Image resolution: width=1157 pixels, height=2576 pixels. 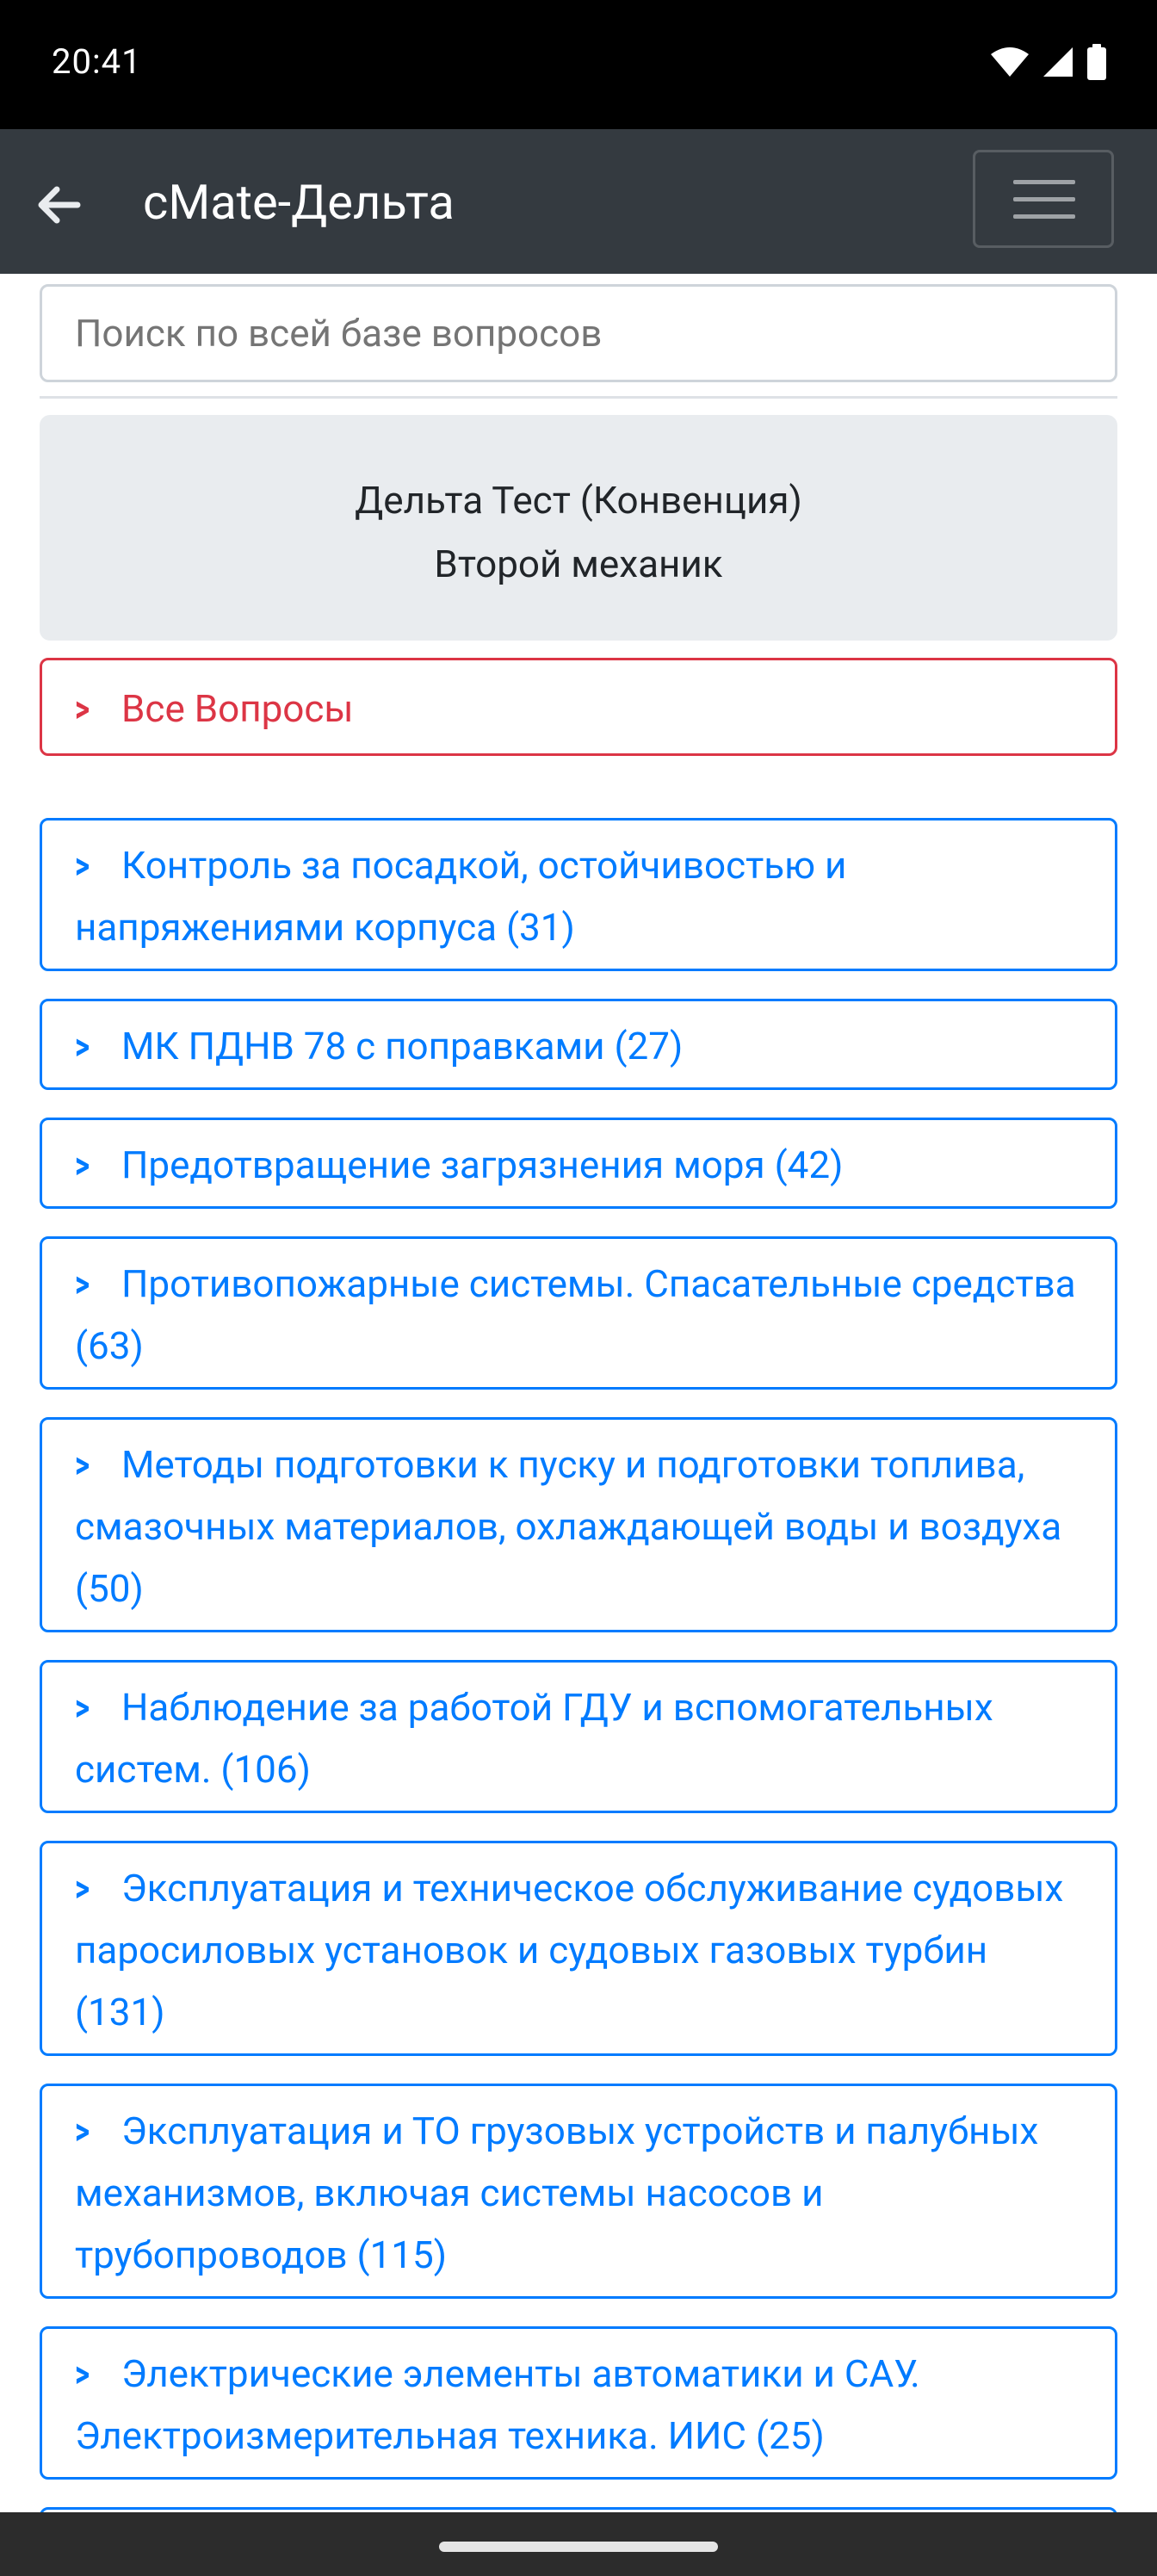 I want to click on wifi-icon, so click(x=1010, y=62).